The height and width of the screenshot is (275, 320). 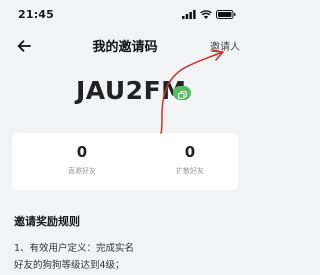 I want to click on nav-bar: 我的邀请码 邀请人, so click(x=125, y=46).